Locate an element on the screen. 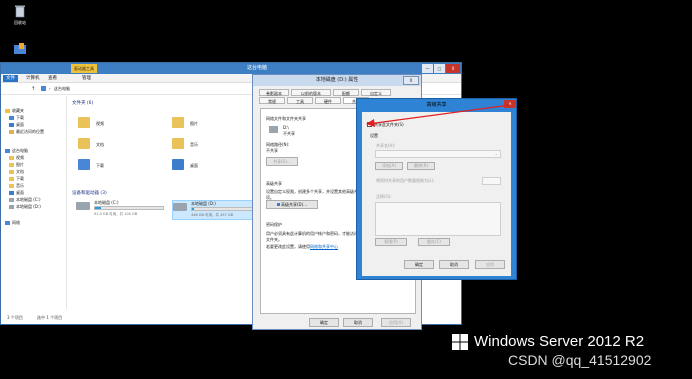 Image resolution: width=692 pixels, height=379 pixels. tab-tools: 工具 is located at coordinates (300, 100).